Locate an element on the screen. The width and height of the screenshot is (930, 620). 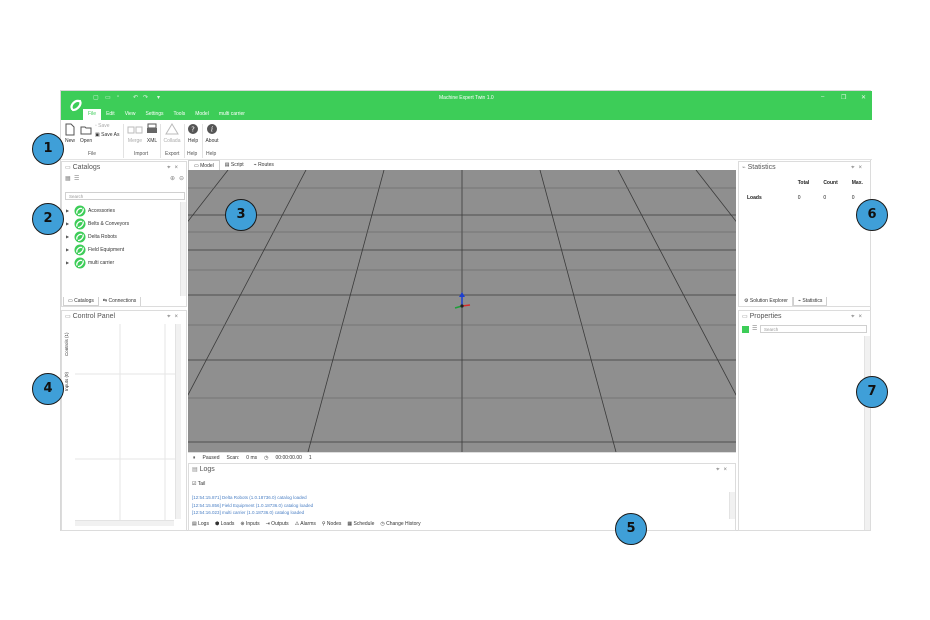
tab-script-label: Script is located at coordinates (237, 165).